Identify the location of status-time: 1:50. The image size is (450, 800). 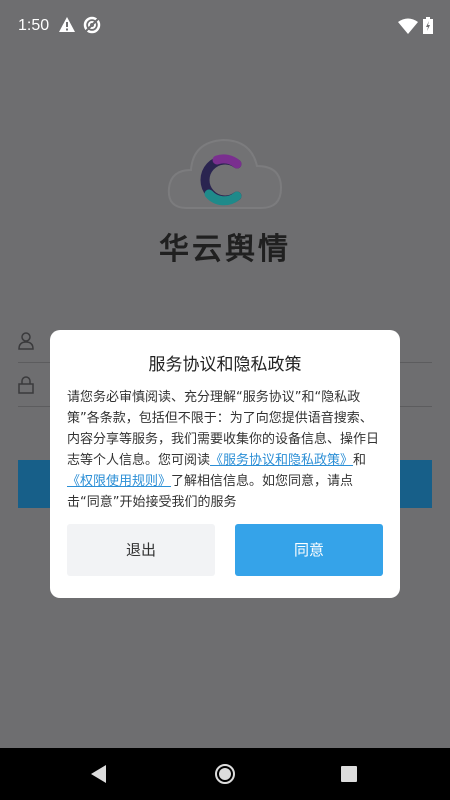
(34, 25).